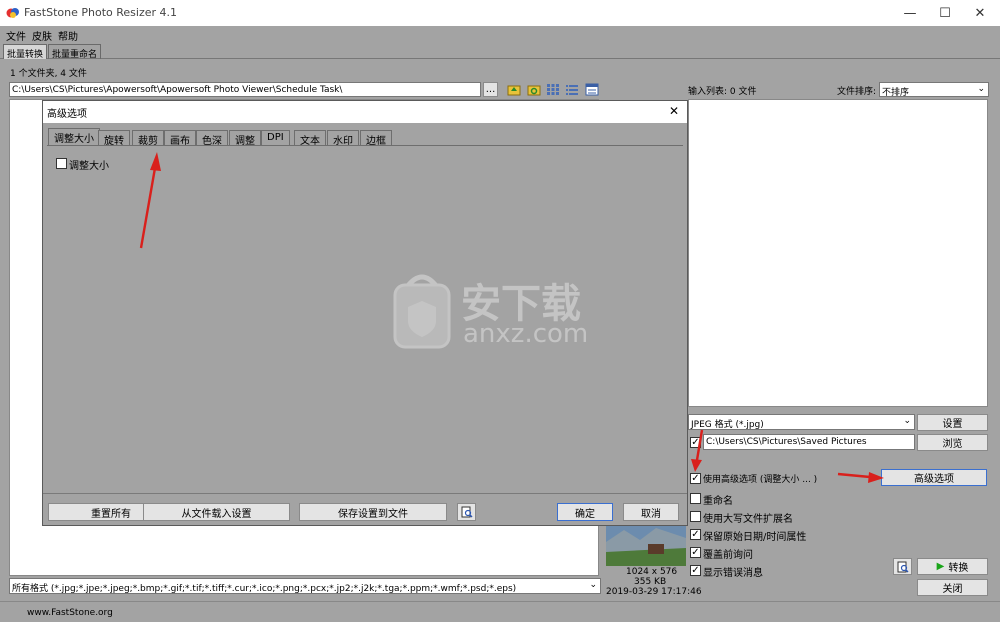 The width and height of the screenshot is (1000, 622). What do you see at coordinates (25, 52) in the screenshot?
I see `tab-batch-convert: 批量转换` at bounding box center [25, 52].